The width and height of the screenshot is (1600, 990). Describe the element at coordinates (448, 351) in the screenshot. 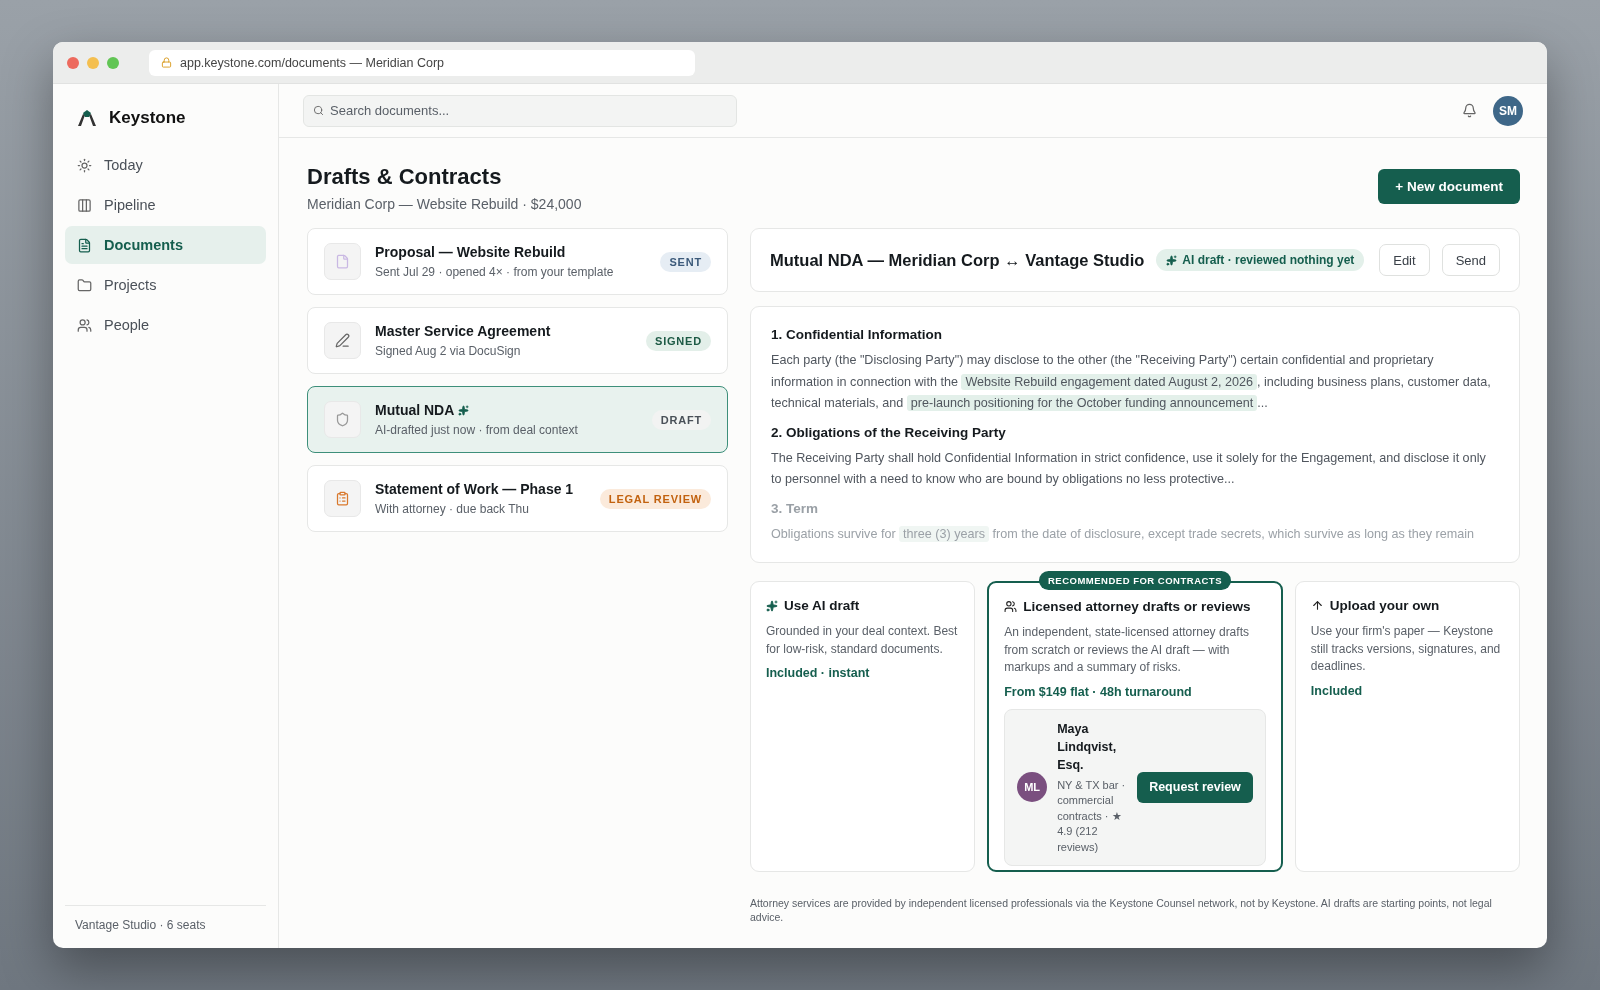

I see `document-meta: Signed Aug 2 via DocuSign` at that location.